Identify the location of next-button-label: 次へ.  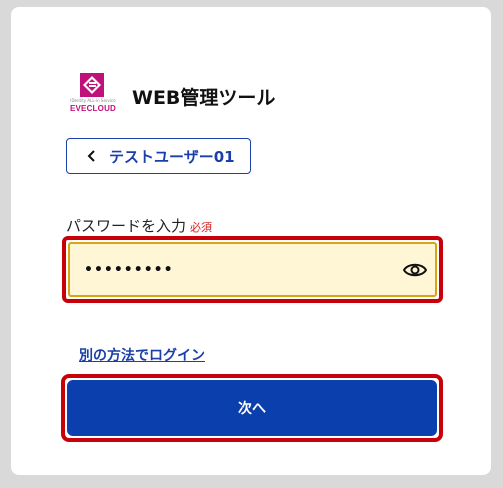
(252, 409).